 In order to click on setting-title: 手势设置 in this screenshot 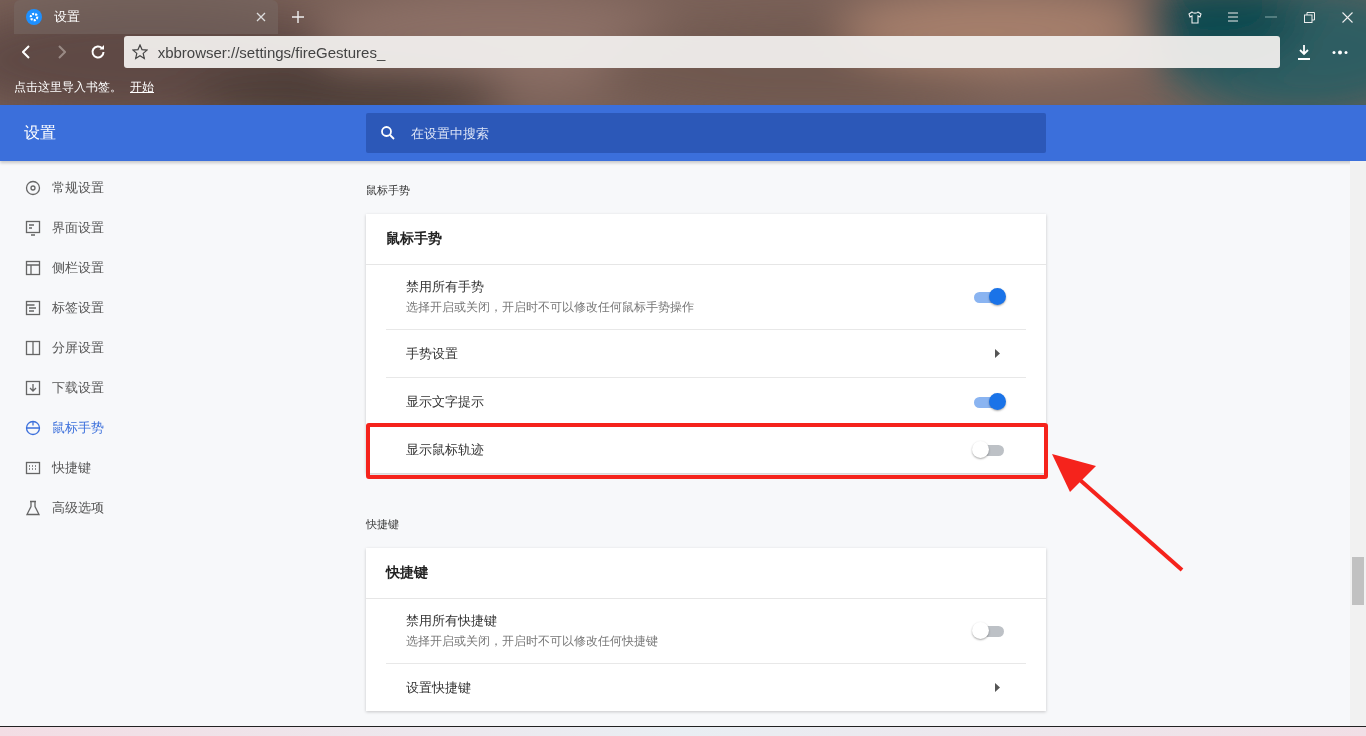, I will do `click(432, 353)`.